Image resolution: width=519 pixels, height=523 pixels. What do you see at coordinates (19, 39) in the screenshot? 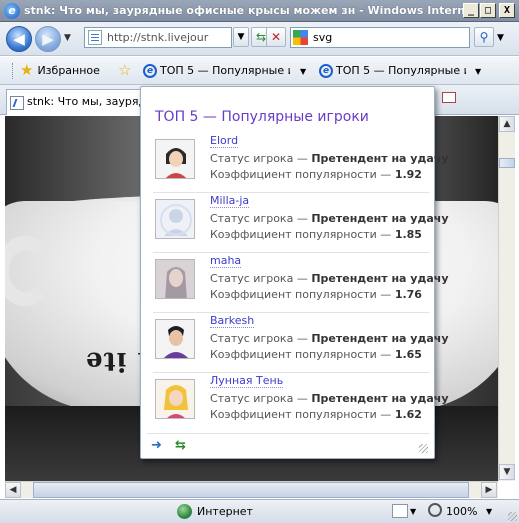
I see `back-button: ◀` at bounding box center [19, 39].